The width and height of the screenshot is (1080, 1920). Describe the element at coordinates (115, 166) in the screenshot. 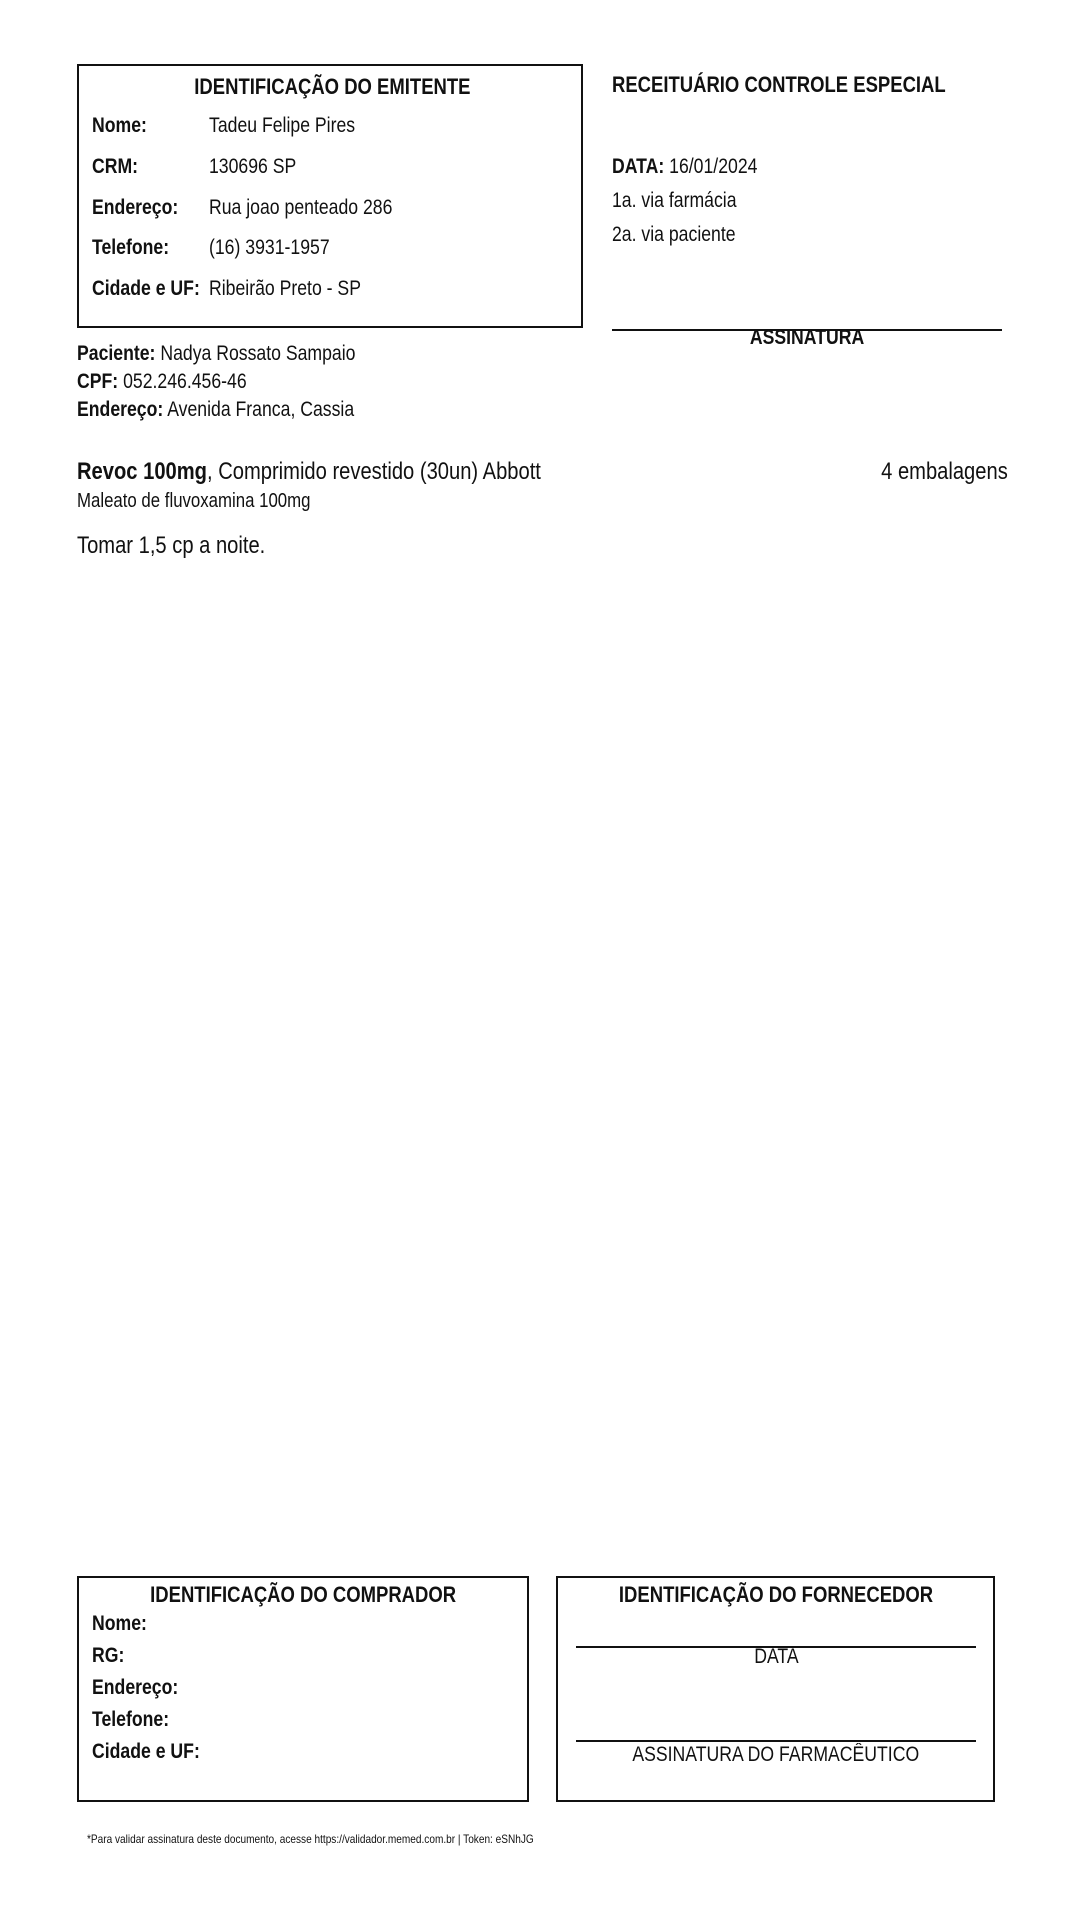

I see `emitter-crm-label: CRM:` at that location.